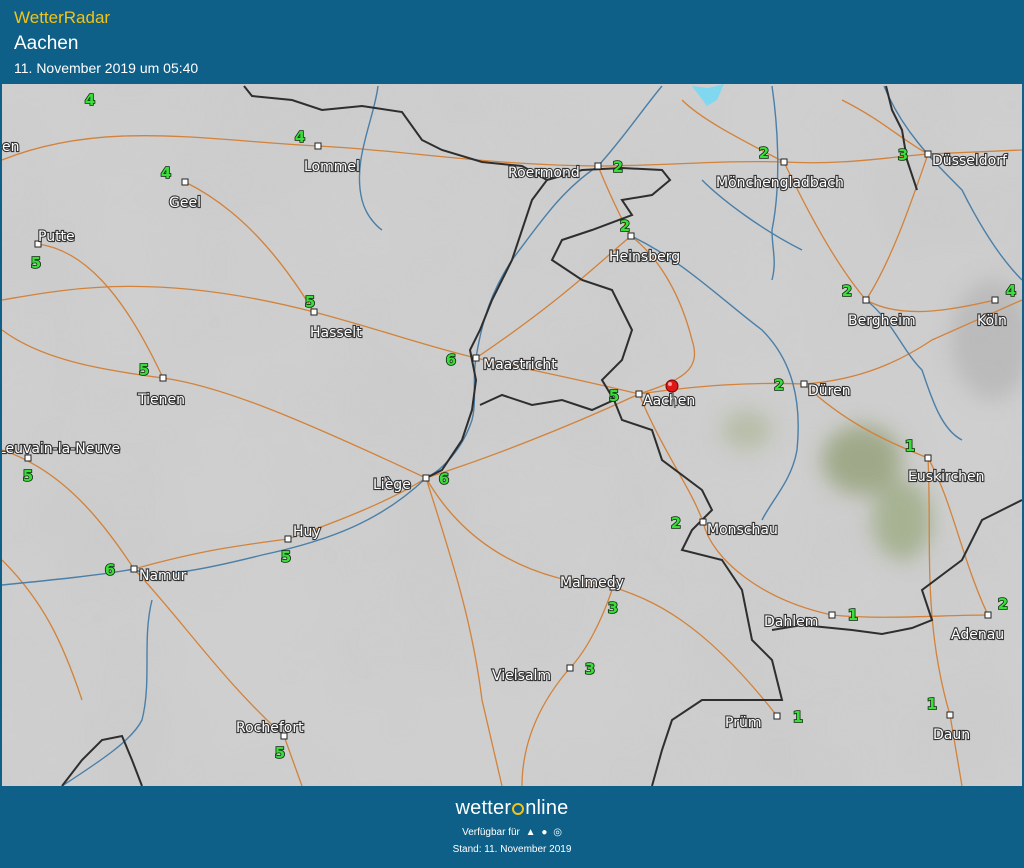 The width and height of the screenshot is (1024, 868). Describe the element at coordinates (570, 668) in the screenshot. I see `city-dot-vielsalm` at that location.